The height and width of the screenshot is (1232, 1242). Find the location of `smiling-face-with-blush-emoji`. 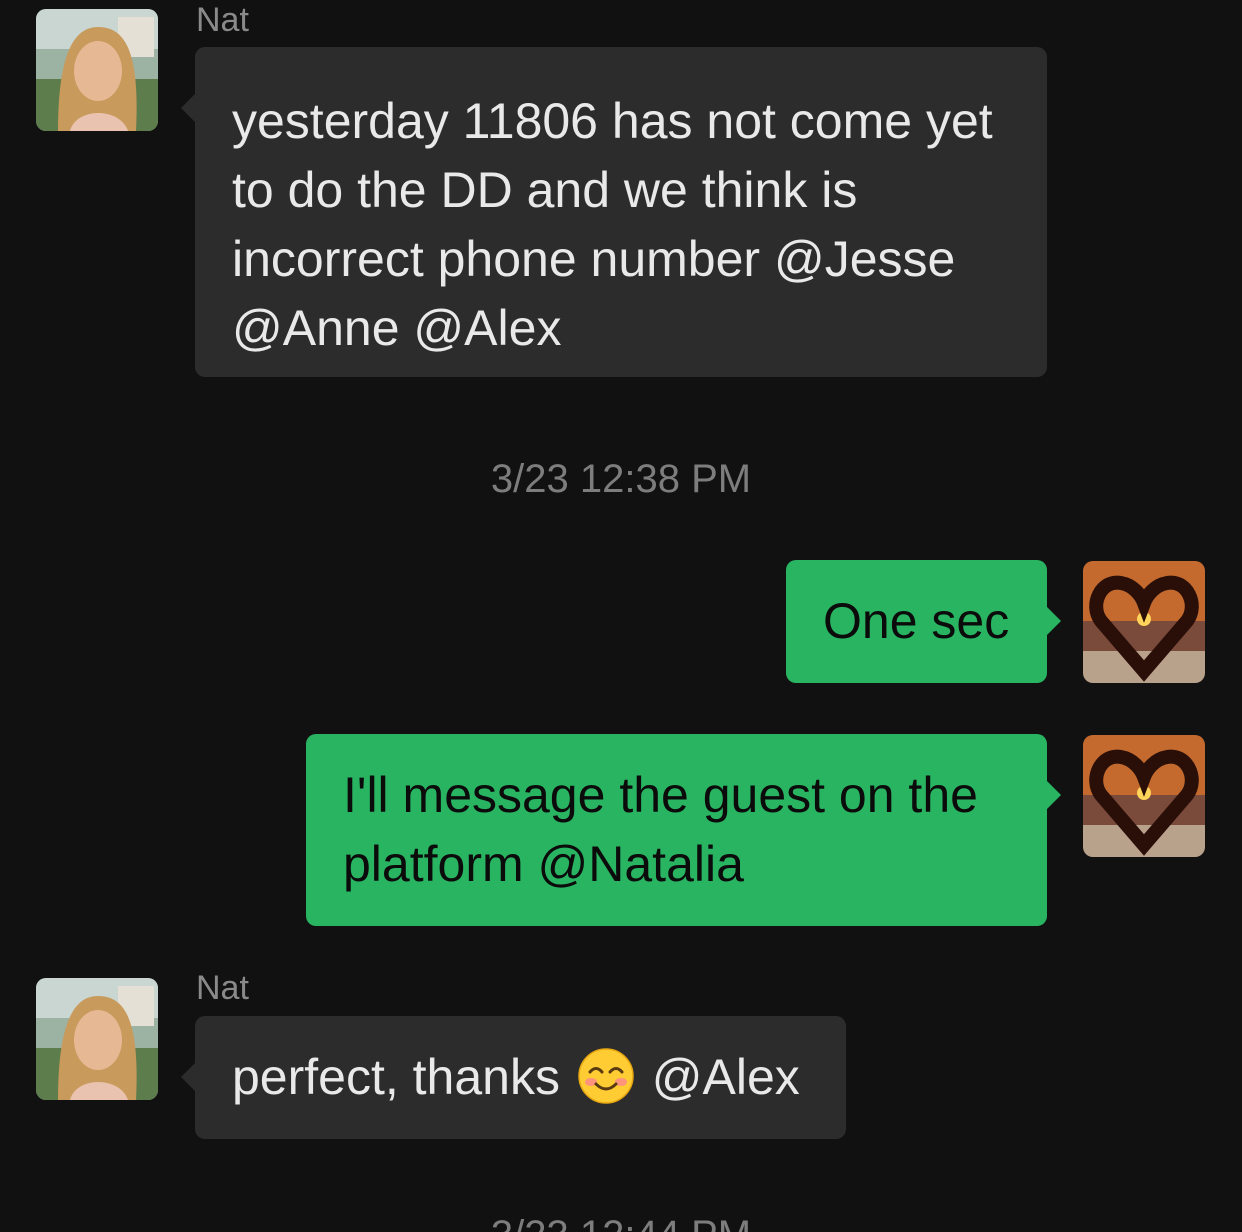

smiling-face-with-blush-emoji is located at coordinates (606, 1076).